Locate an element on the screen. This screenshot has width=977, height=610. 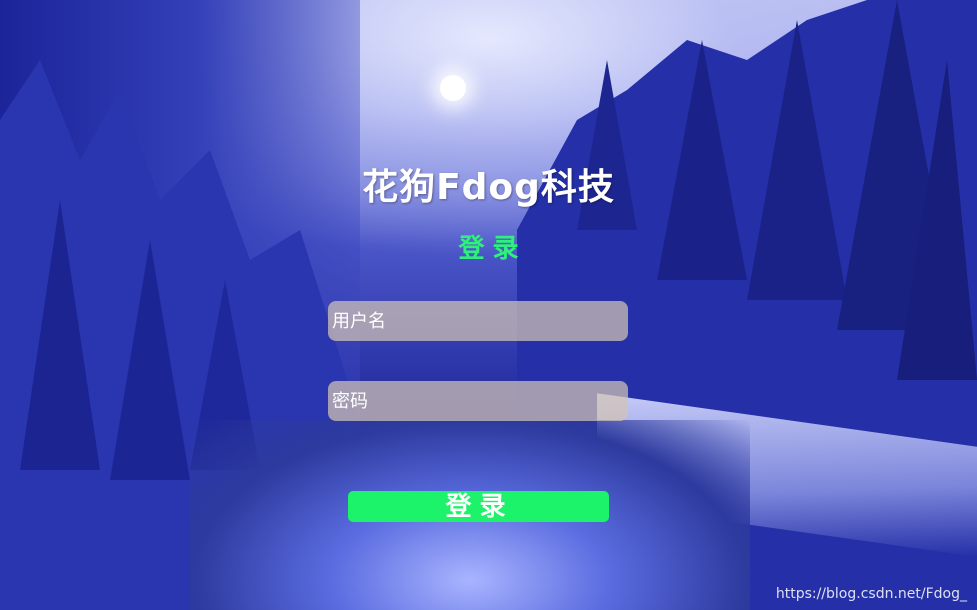
watermark: https://blog.csdn.net/Fdog_ is located at coordinates (871, 594).